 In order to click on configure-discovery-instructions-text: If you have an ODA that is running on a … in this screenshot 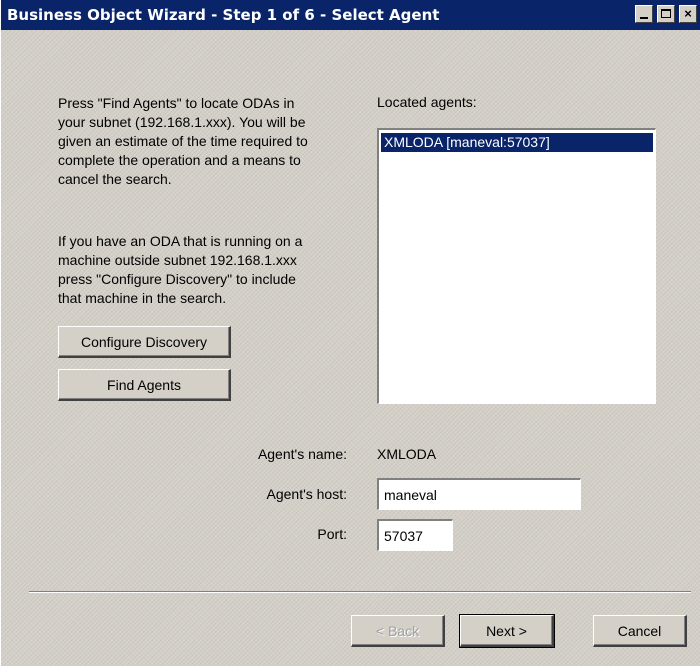, I will do `click(180, 269)`.